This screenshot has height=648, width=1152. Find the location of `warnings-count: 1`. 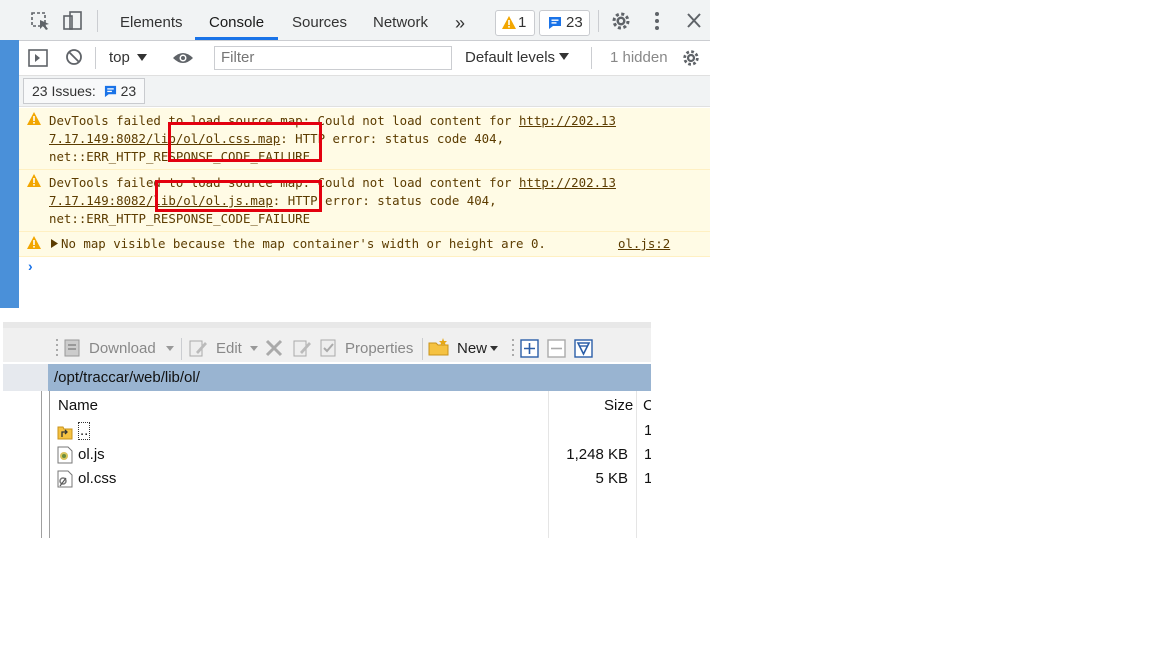

warnings-count: 1 is located at coordinates (522, 22).